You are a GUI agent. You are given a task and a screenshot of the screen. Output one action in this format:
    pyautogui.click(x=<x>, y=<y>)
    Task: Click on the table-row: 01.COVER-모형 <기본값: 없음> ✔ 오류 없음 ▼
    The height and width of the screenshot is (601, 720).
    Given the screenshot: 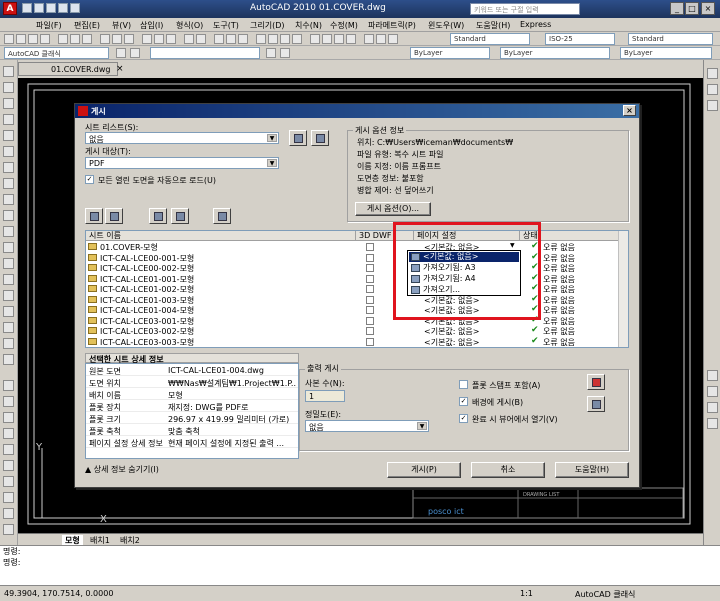 What is the action you would take?
    pyautogui.click(x=356, y=246)
    